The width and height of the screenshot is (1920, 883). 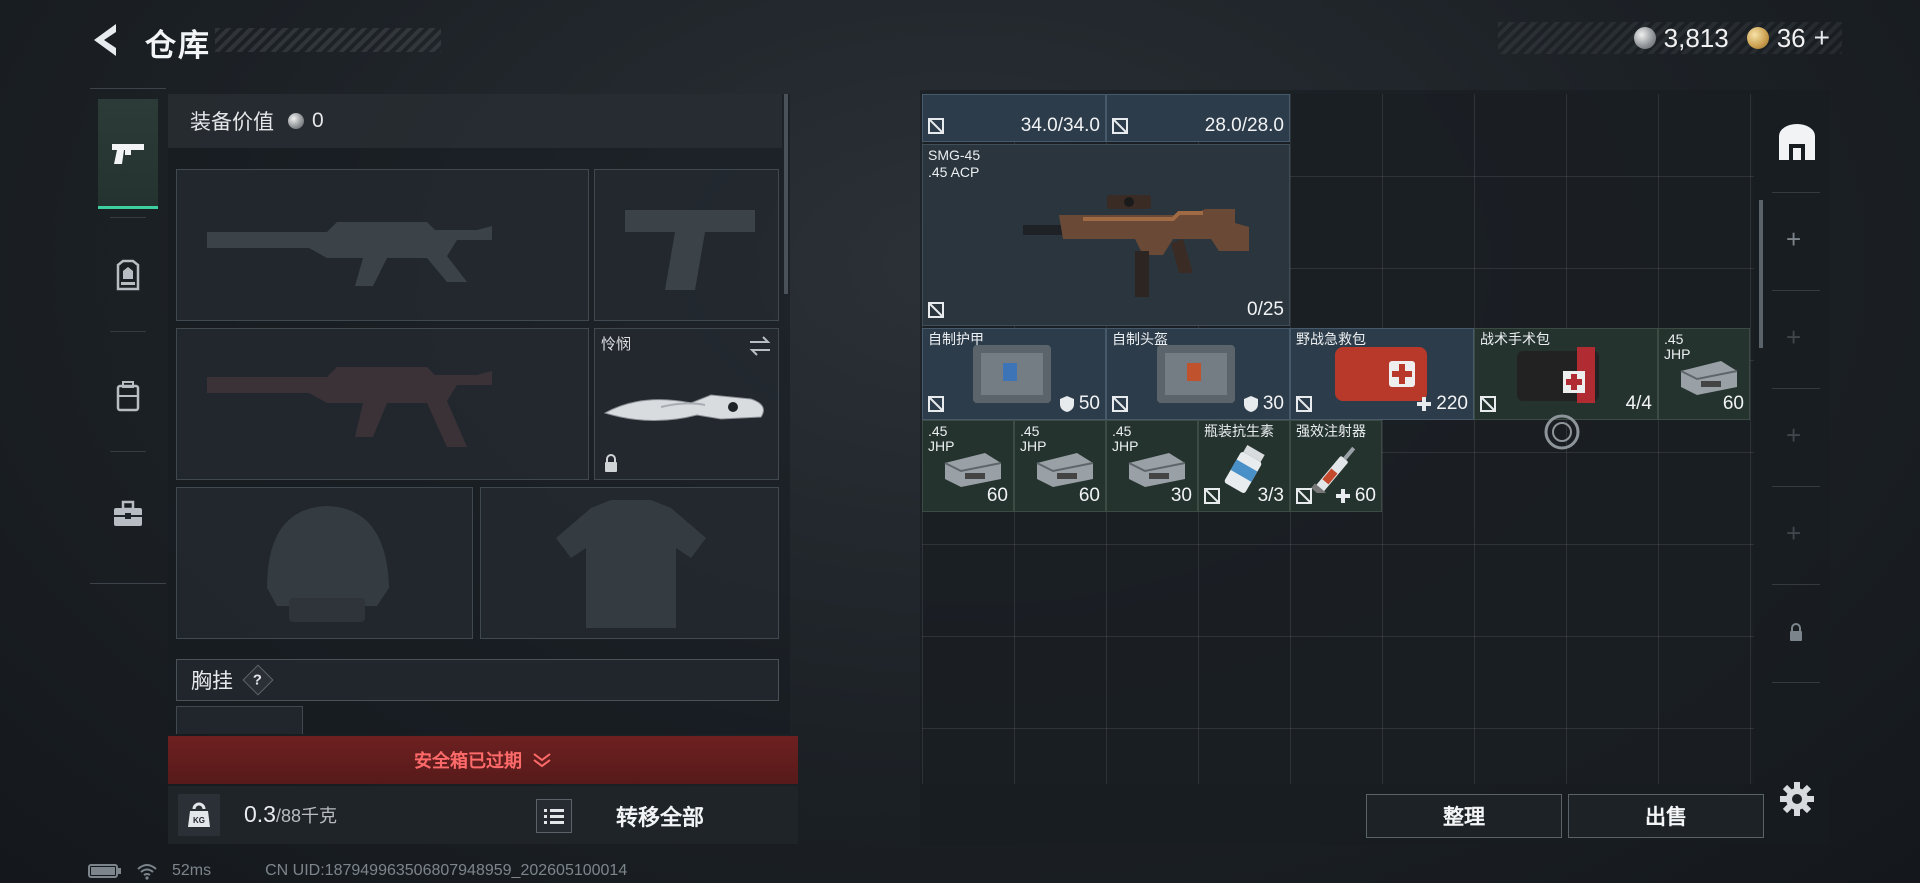 I want to click on organize-button: 整理, so click(x=1464, y=816).